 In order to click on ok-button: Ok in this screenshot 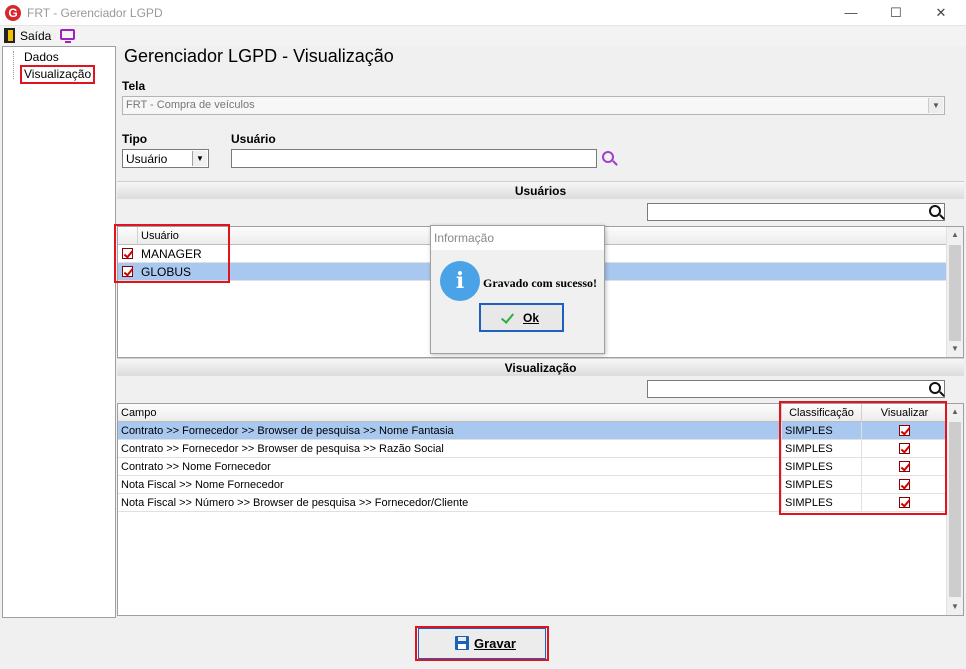, I will do `click(521, 317)`.